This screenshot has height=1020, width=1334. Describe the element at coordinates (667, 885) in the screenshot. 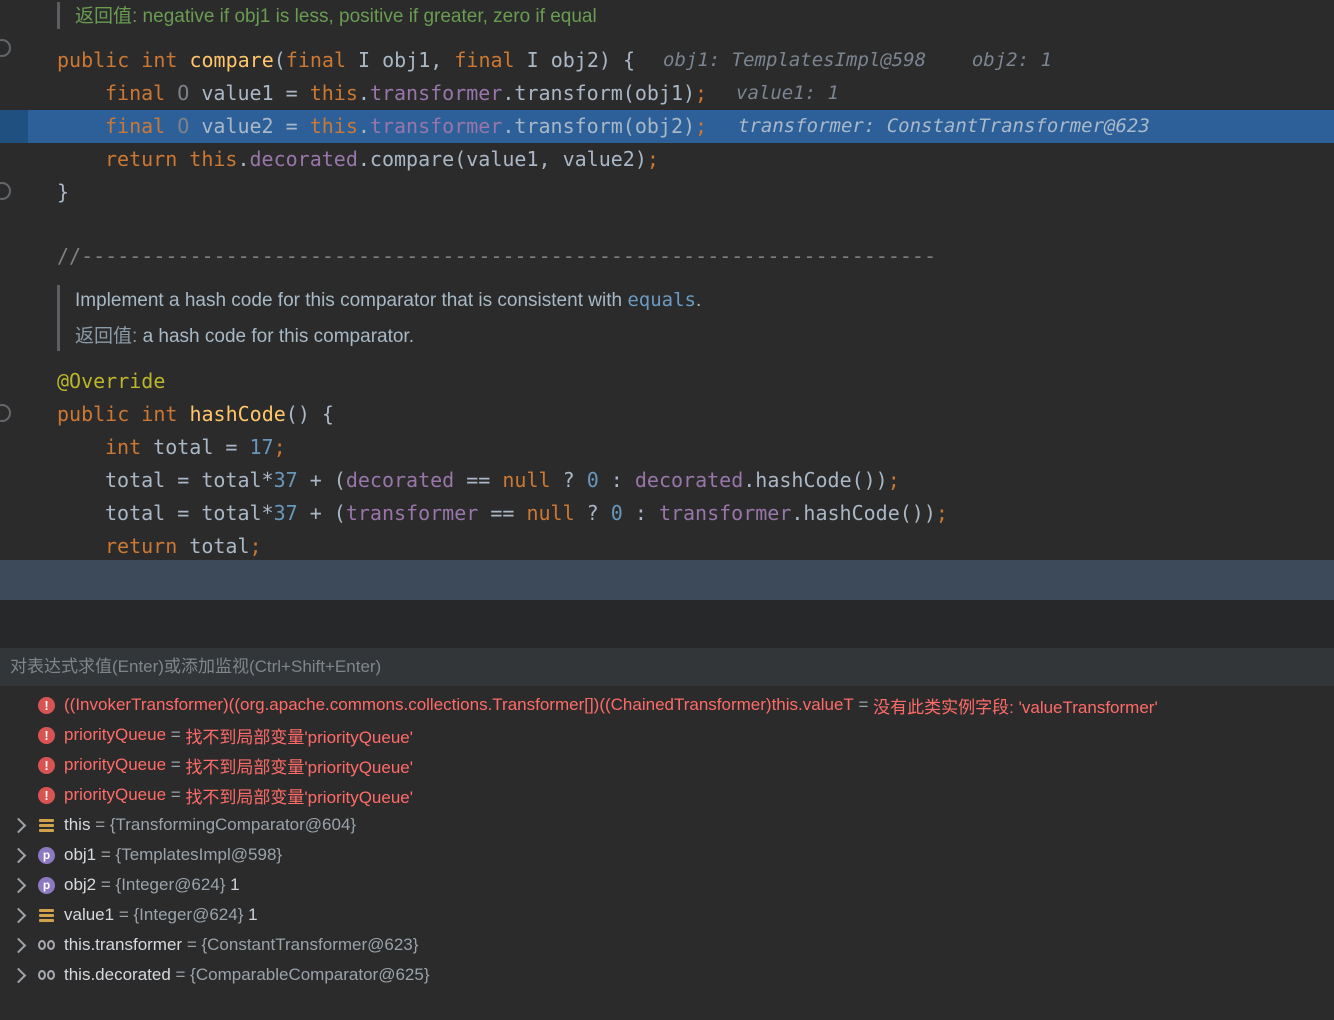

I see `watch-row: p obj2 = {Integer@624} 1` at that location.